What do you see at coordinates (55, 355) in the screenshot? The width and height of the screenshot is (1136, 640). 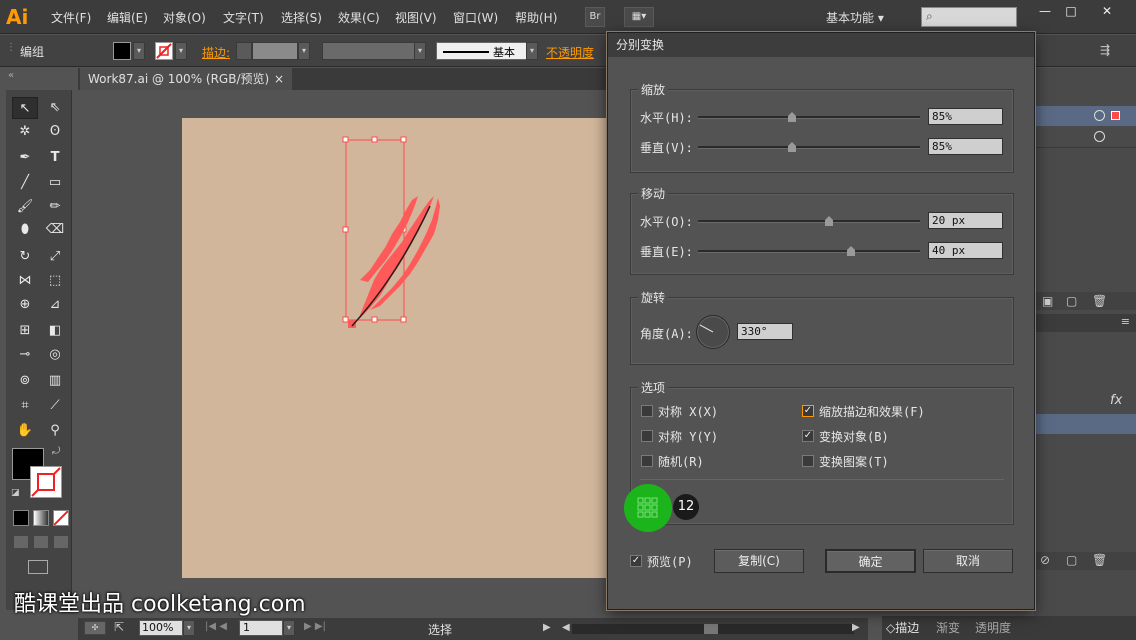 I see `blend-tool-icon: ◎` at bounding box center [55, 355].